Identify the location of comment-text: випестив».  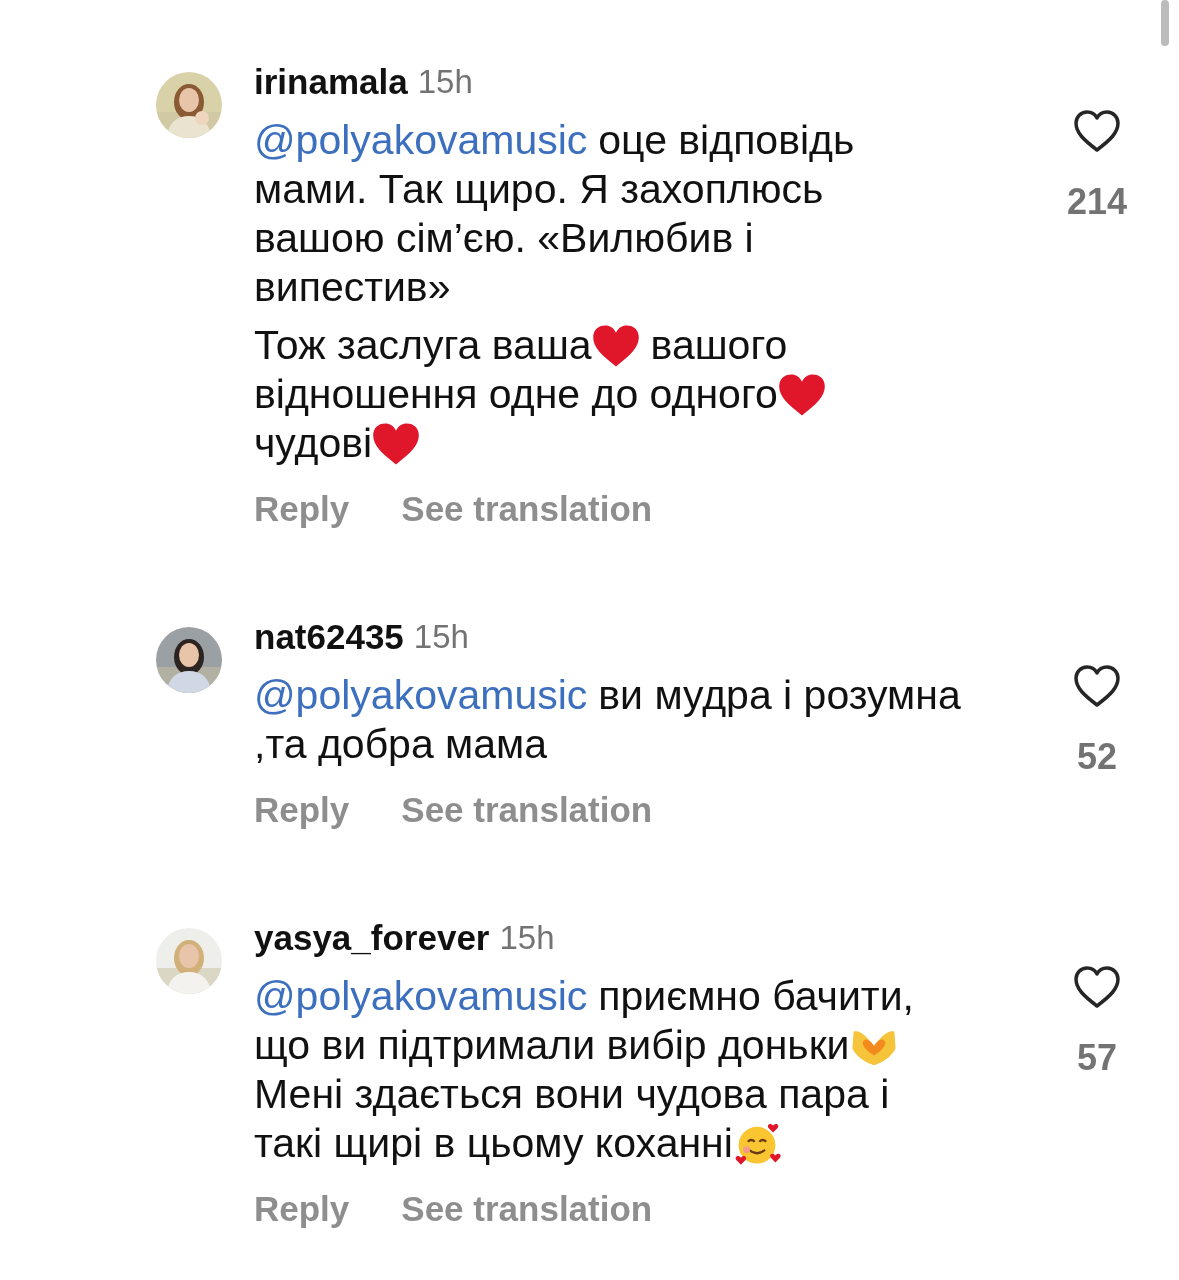
(352, 287).